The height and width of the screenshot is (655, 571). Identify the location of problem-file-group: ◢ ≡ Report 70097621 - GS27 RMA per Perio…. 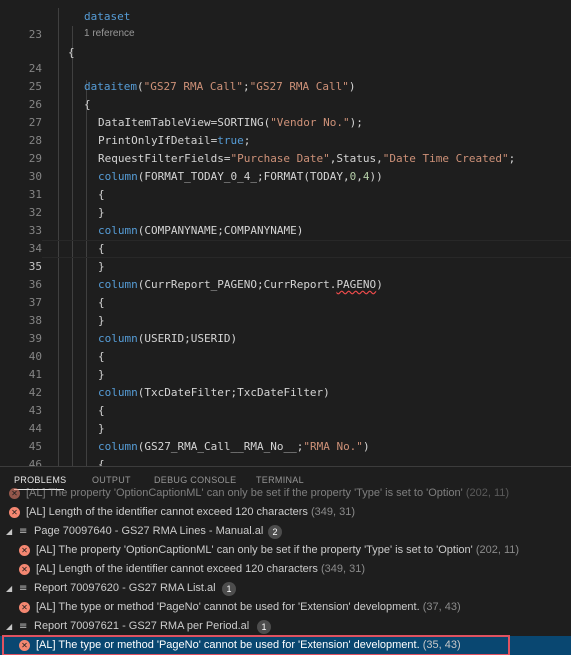
(285, 626).